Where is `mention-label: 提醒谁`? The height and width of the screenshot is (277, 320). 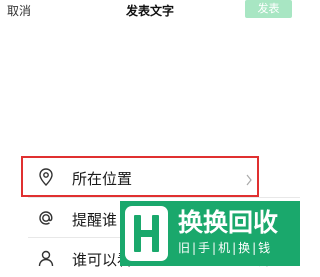
mention-label: 提醒谁 is located at coordinates (95, 220).